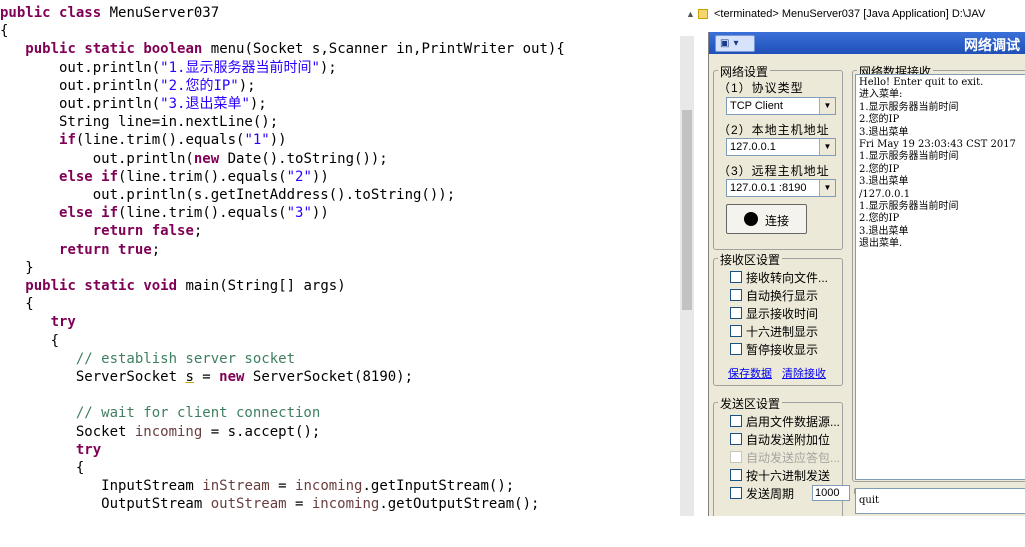 This screenshot has width=1025, height=547. Describe the element at coordinates (236, 486) in the screenshot. I see `code-token: inStream` at that location.